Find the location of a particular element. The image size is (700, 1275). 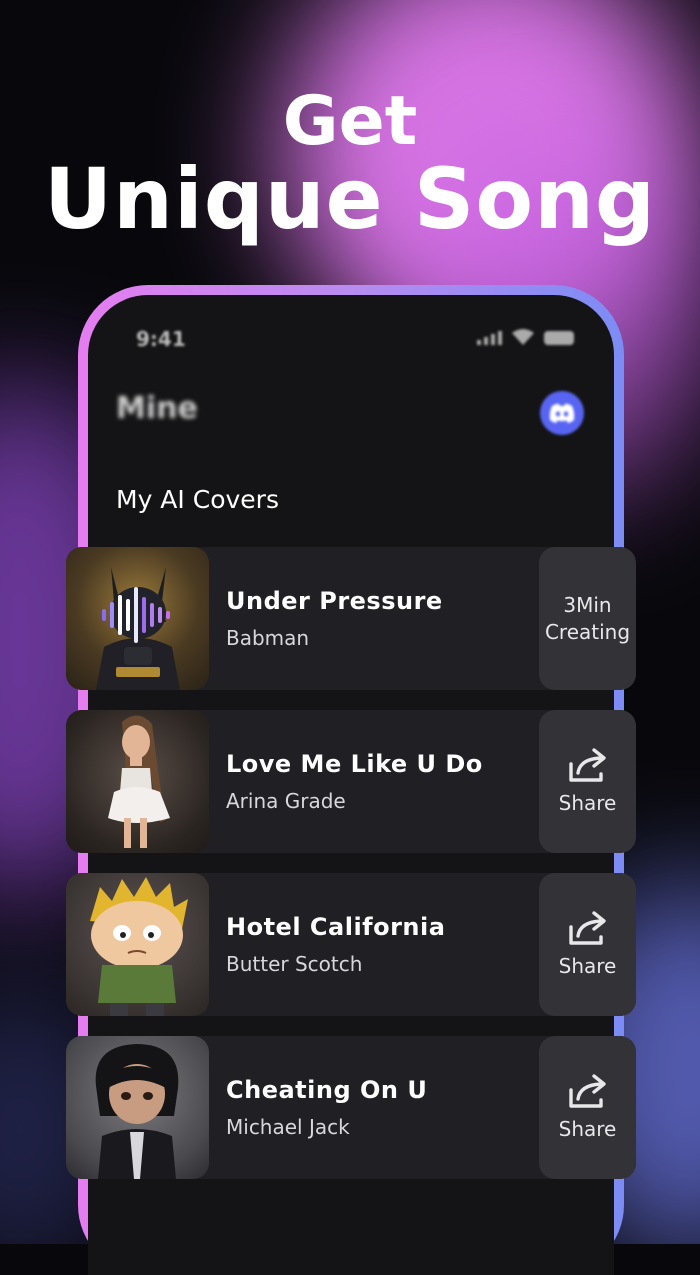

song-title: Hotel California is located at coordinates (336, 927).